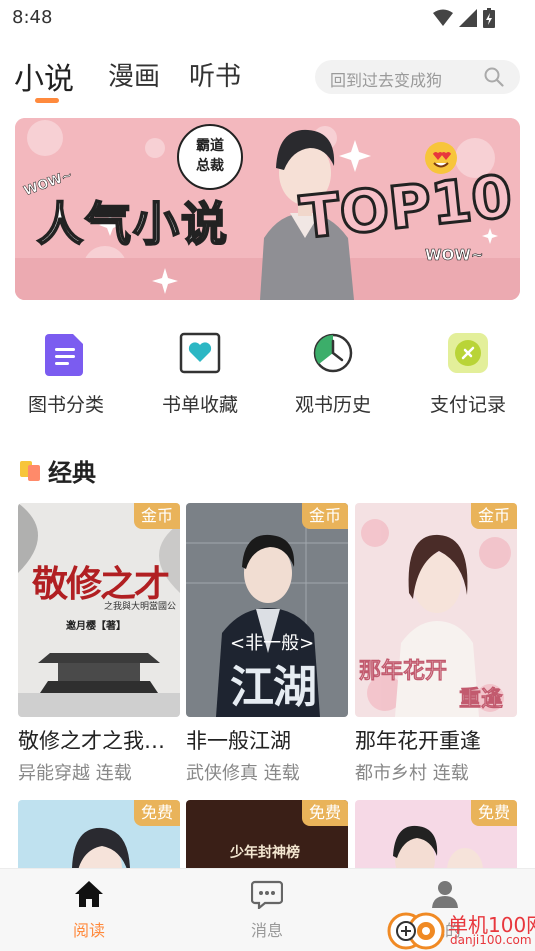 The width and height of the screenshot is (535, 951). I want to click on tab-audiobook: 听书, so click(215, 74).